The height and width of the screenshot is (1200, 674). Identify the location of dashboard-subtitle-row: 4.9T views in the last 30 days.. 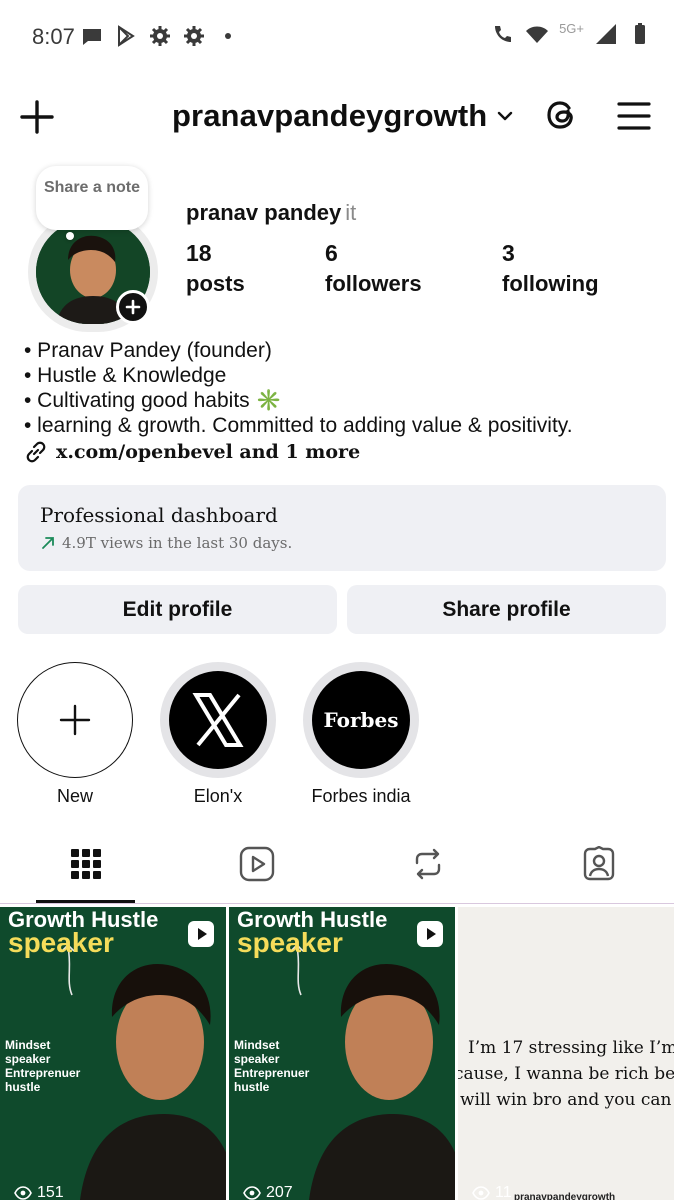
(166, 543).